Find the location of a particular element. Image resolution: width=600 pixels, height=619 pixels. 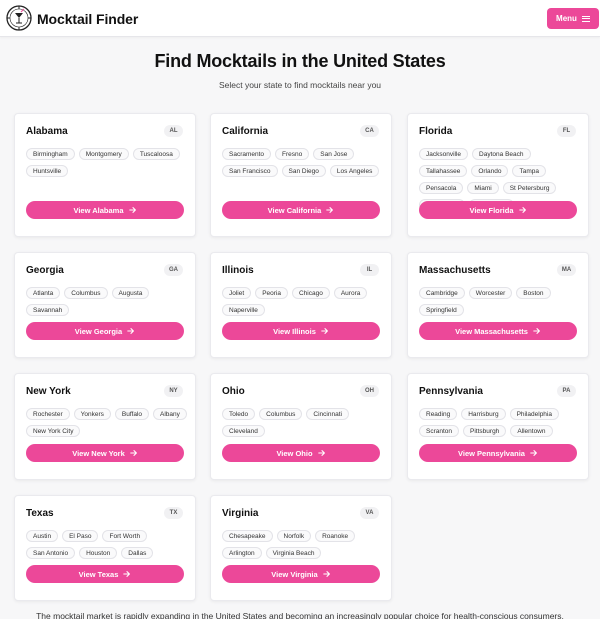

city-chip: Philadelphia is located at coordinates (534, 414).